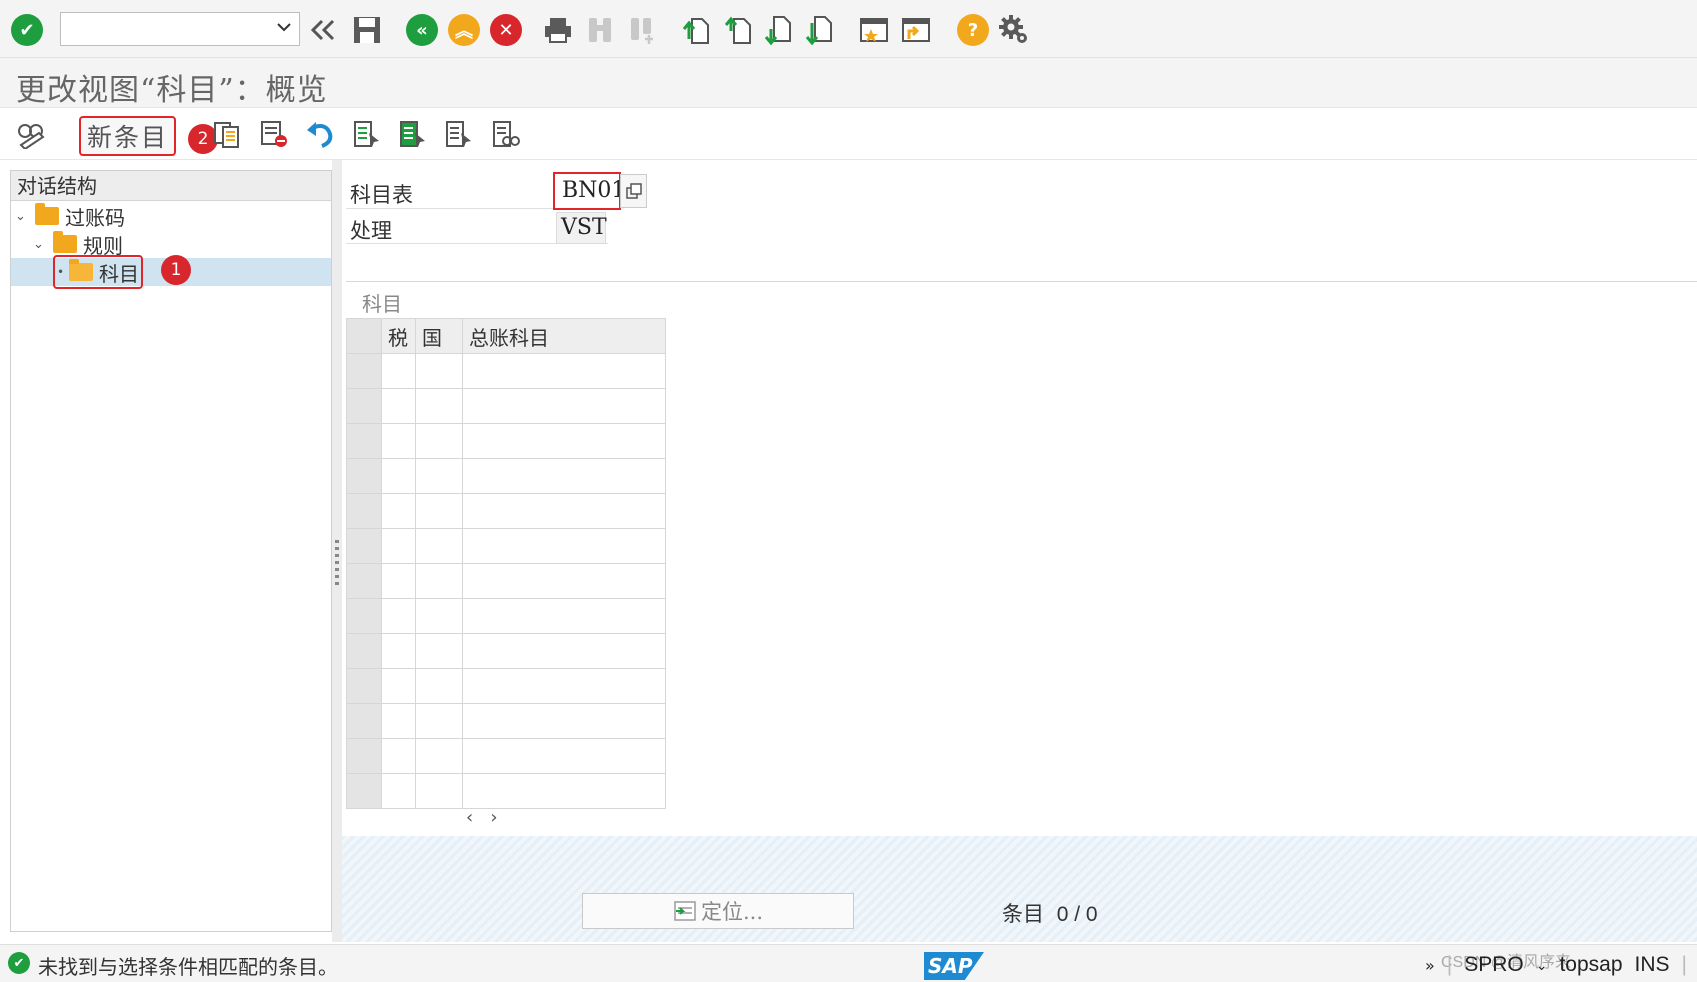 This screenshot has height=982, width=1697. What do you see at coordinates (506, 30) in the screenshot?
I see `cancel-icon: ✕` at bounding box center [506, 30].